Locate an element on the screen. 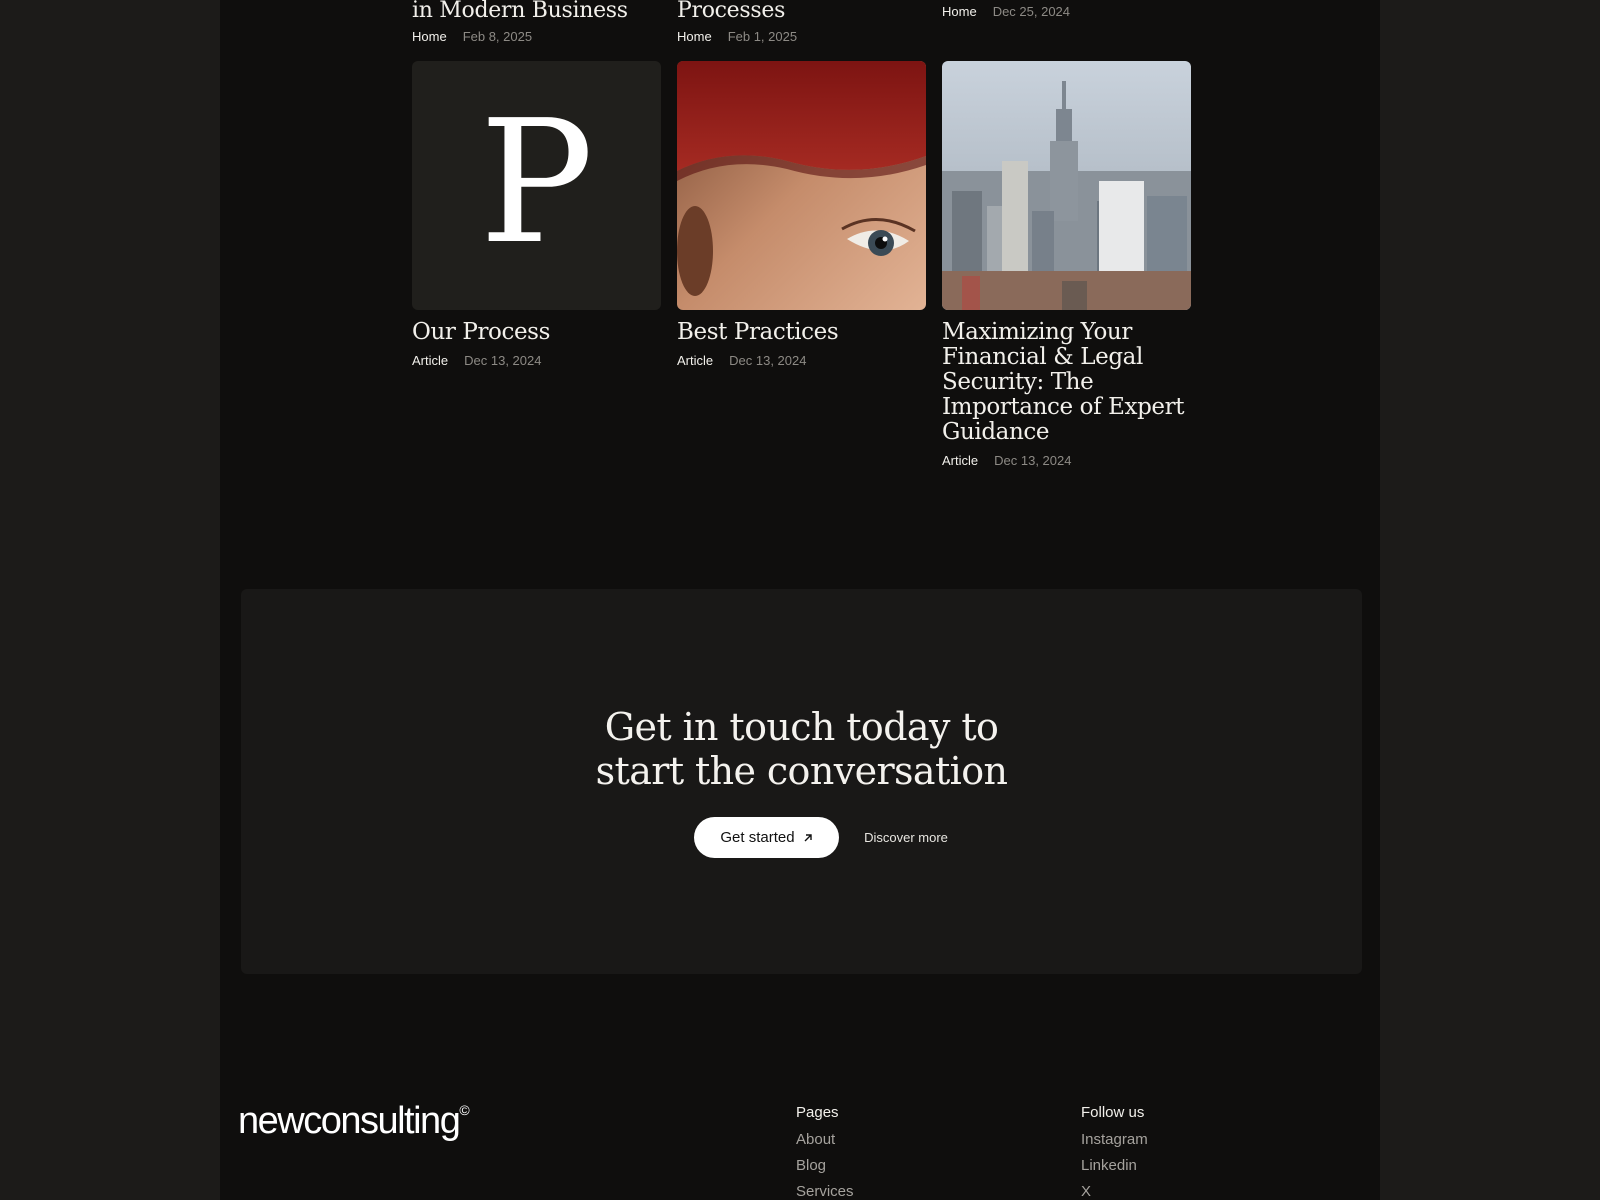 The width and height of the screenshot is (1600, 1200). post-meta: Home Dec 25, 2024 is located at coordinates (1006, 11).